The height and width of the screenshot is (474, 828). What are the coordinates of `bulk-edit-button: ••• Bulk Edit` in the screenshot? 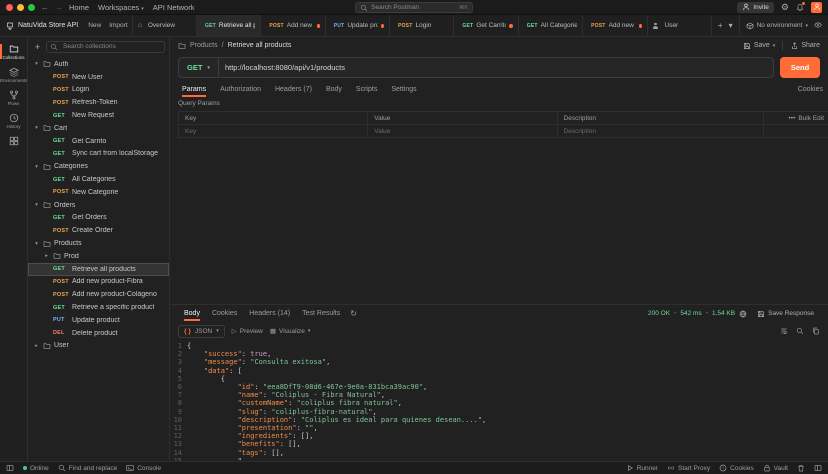 It's located at (796, 118).